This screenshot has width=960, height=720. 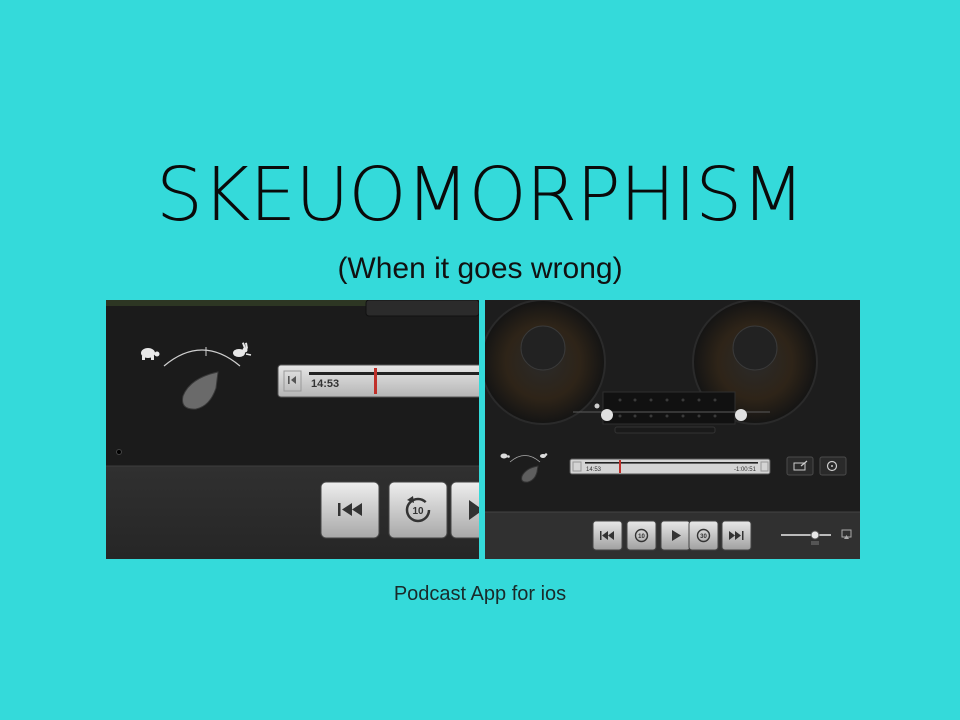 I want to click on slide-caption: Podcast App for ios, so click(x=480, y=594).